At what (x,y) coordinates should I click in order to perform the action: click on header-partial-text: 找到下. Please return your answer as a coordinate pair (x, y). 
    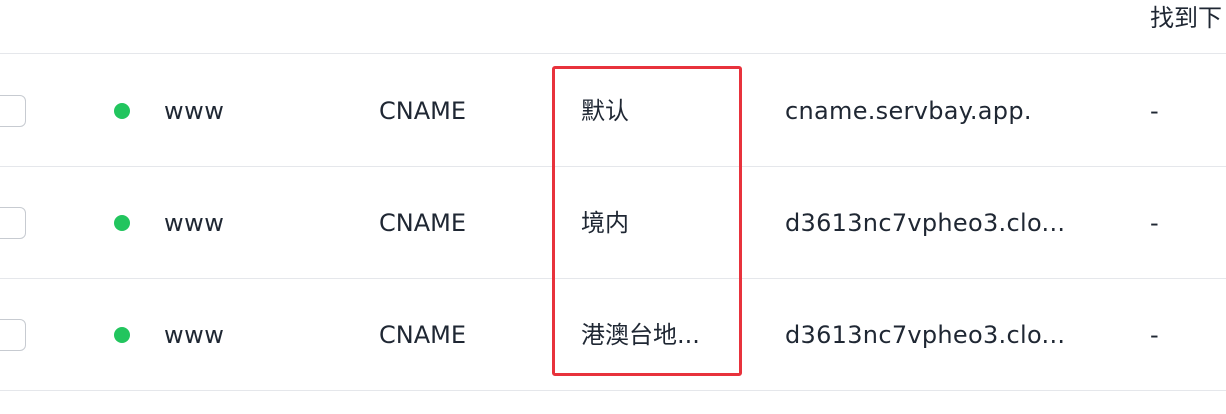
    Looking at the image, I should click on (1186, 18).